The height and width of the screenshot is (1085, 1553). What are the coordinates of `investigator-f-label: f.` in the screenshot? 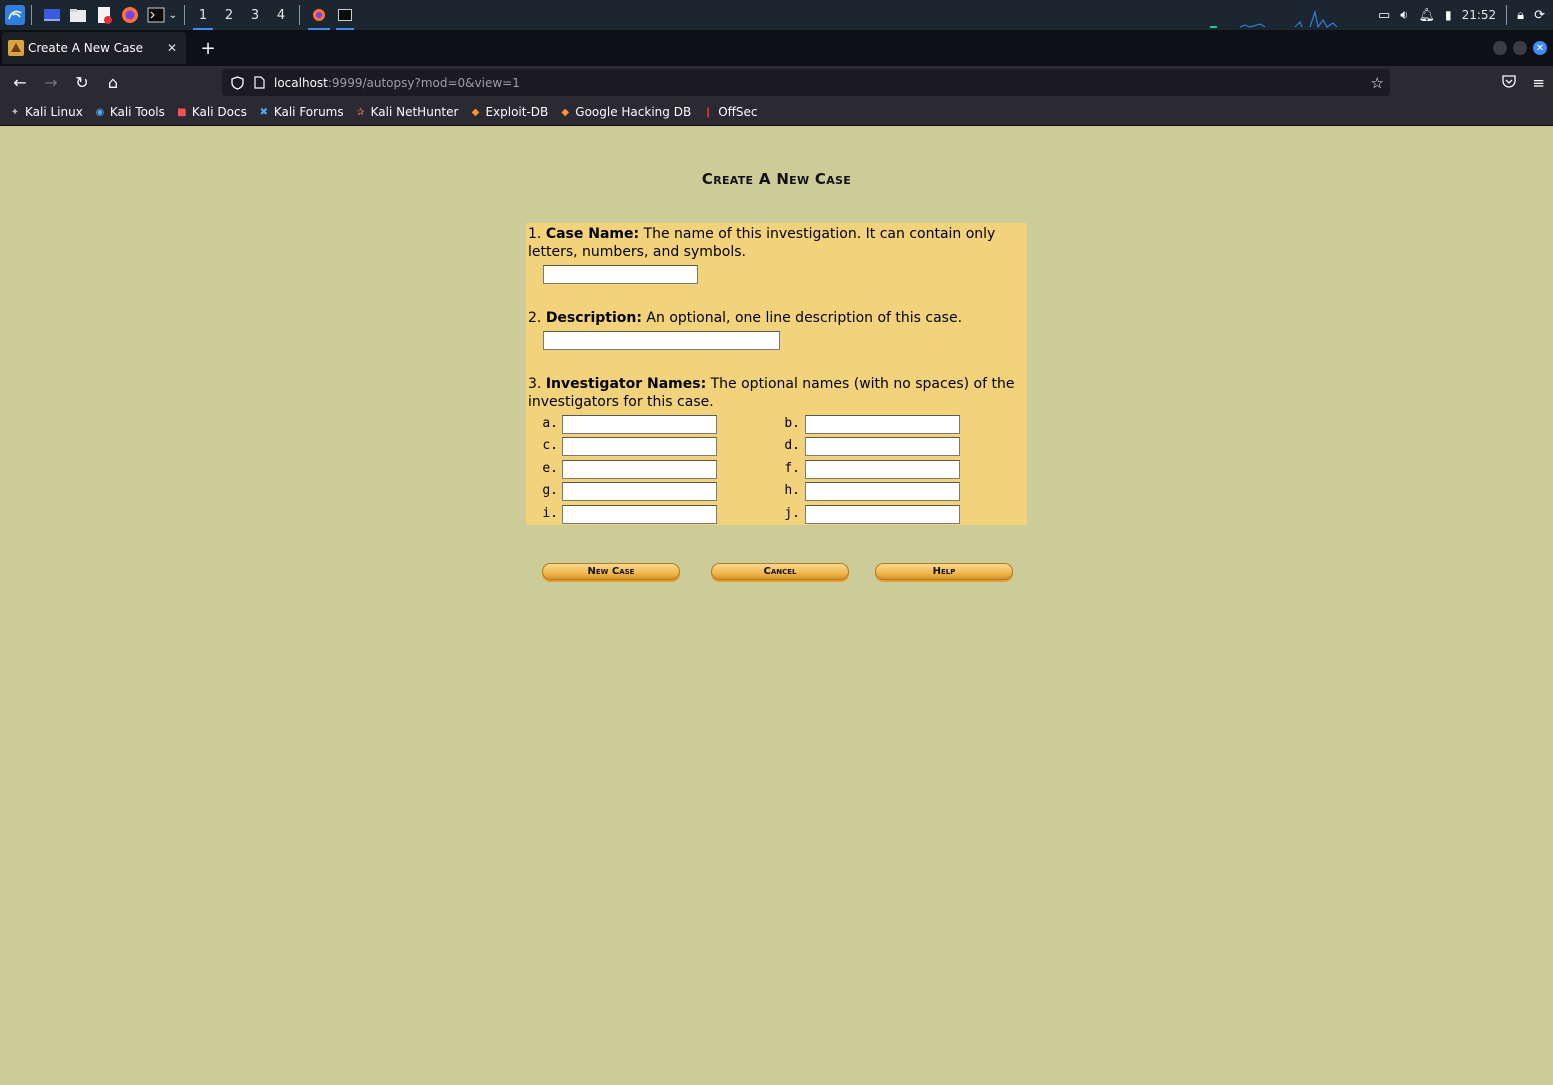 It's located at (792, 468).